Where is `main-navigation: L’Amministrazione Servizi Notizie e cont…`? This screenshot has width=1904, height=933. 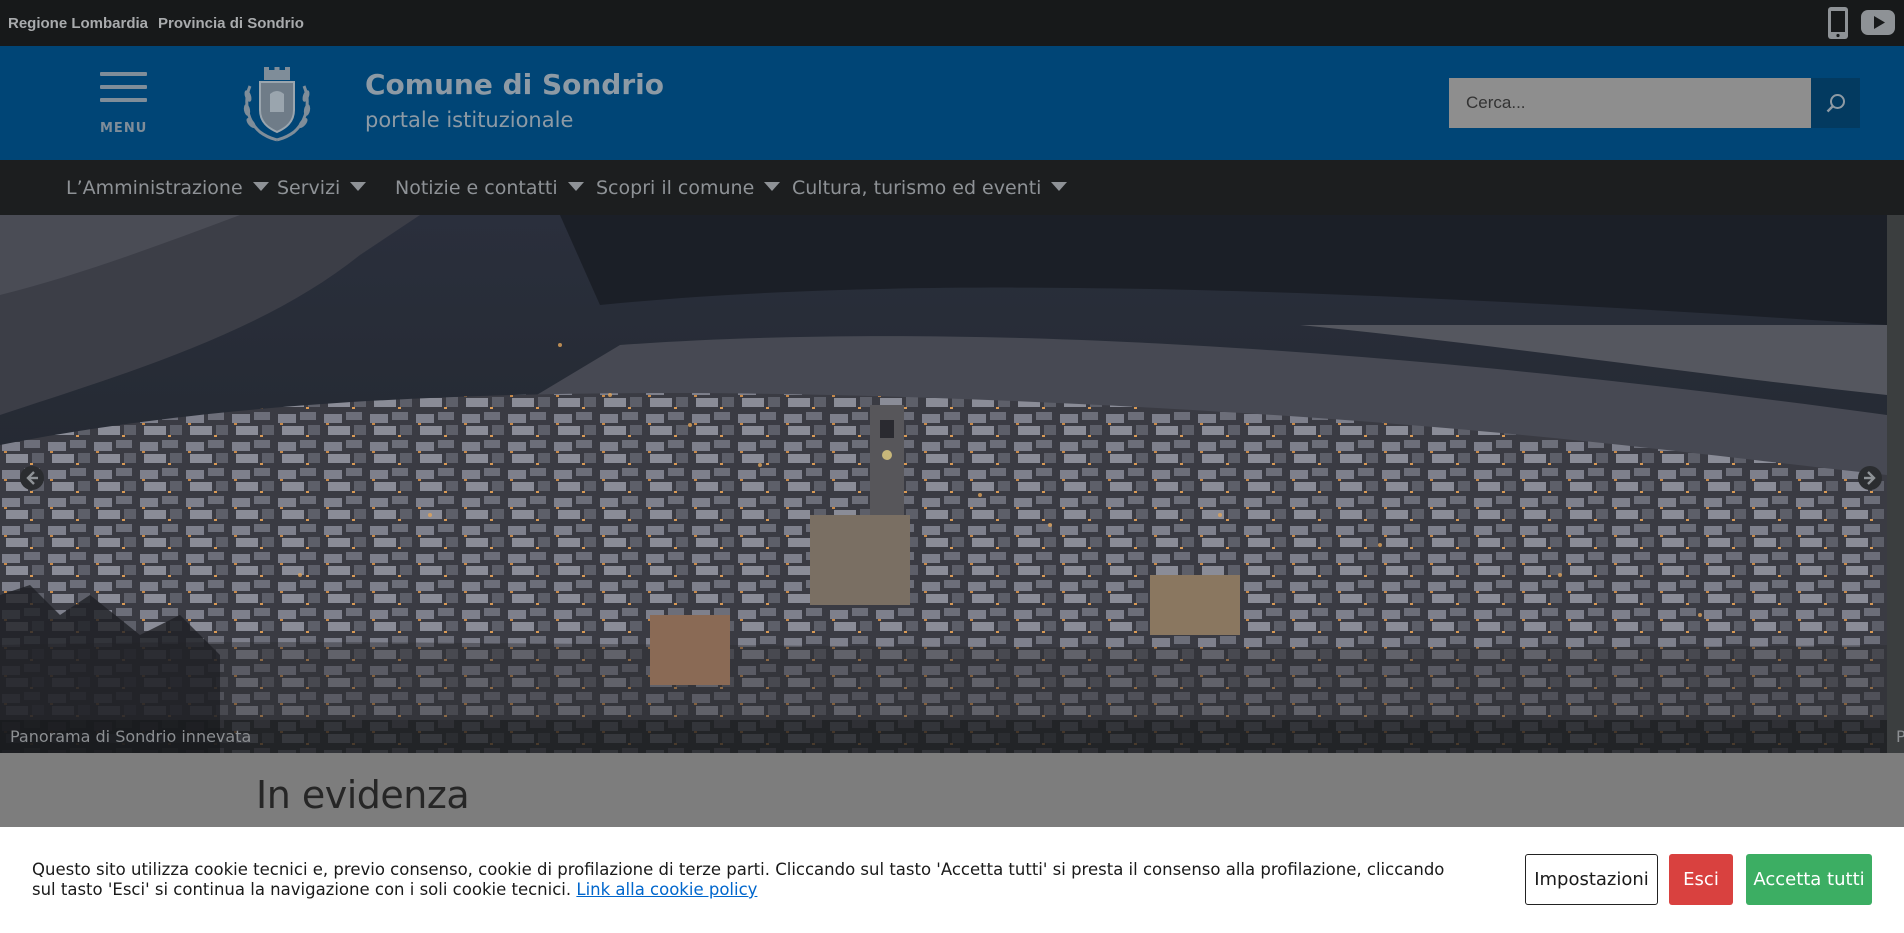 main-navigation: L’Amministrazione Servizi Notizie e cont… is located at coordinates (952, 187).